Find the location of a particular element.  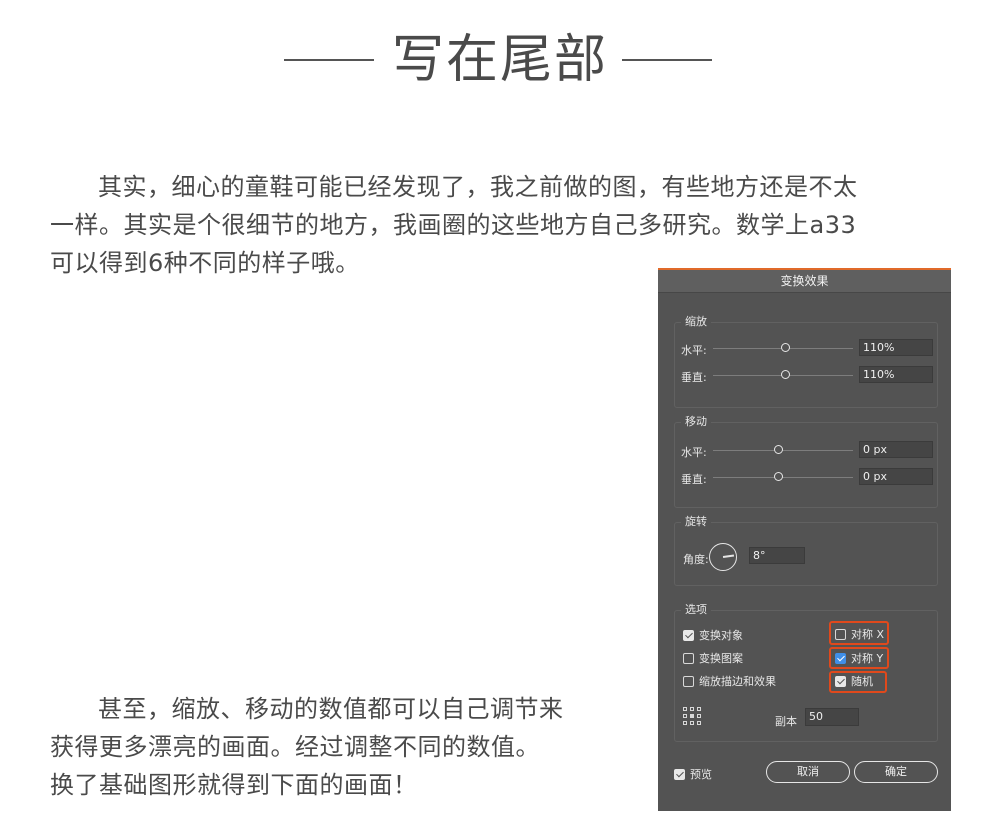

move-vertical-row: 垂直: 0 px is located at coordinates (807, 478).